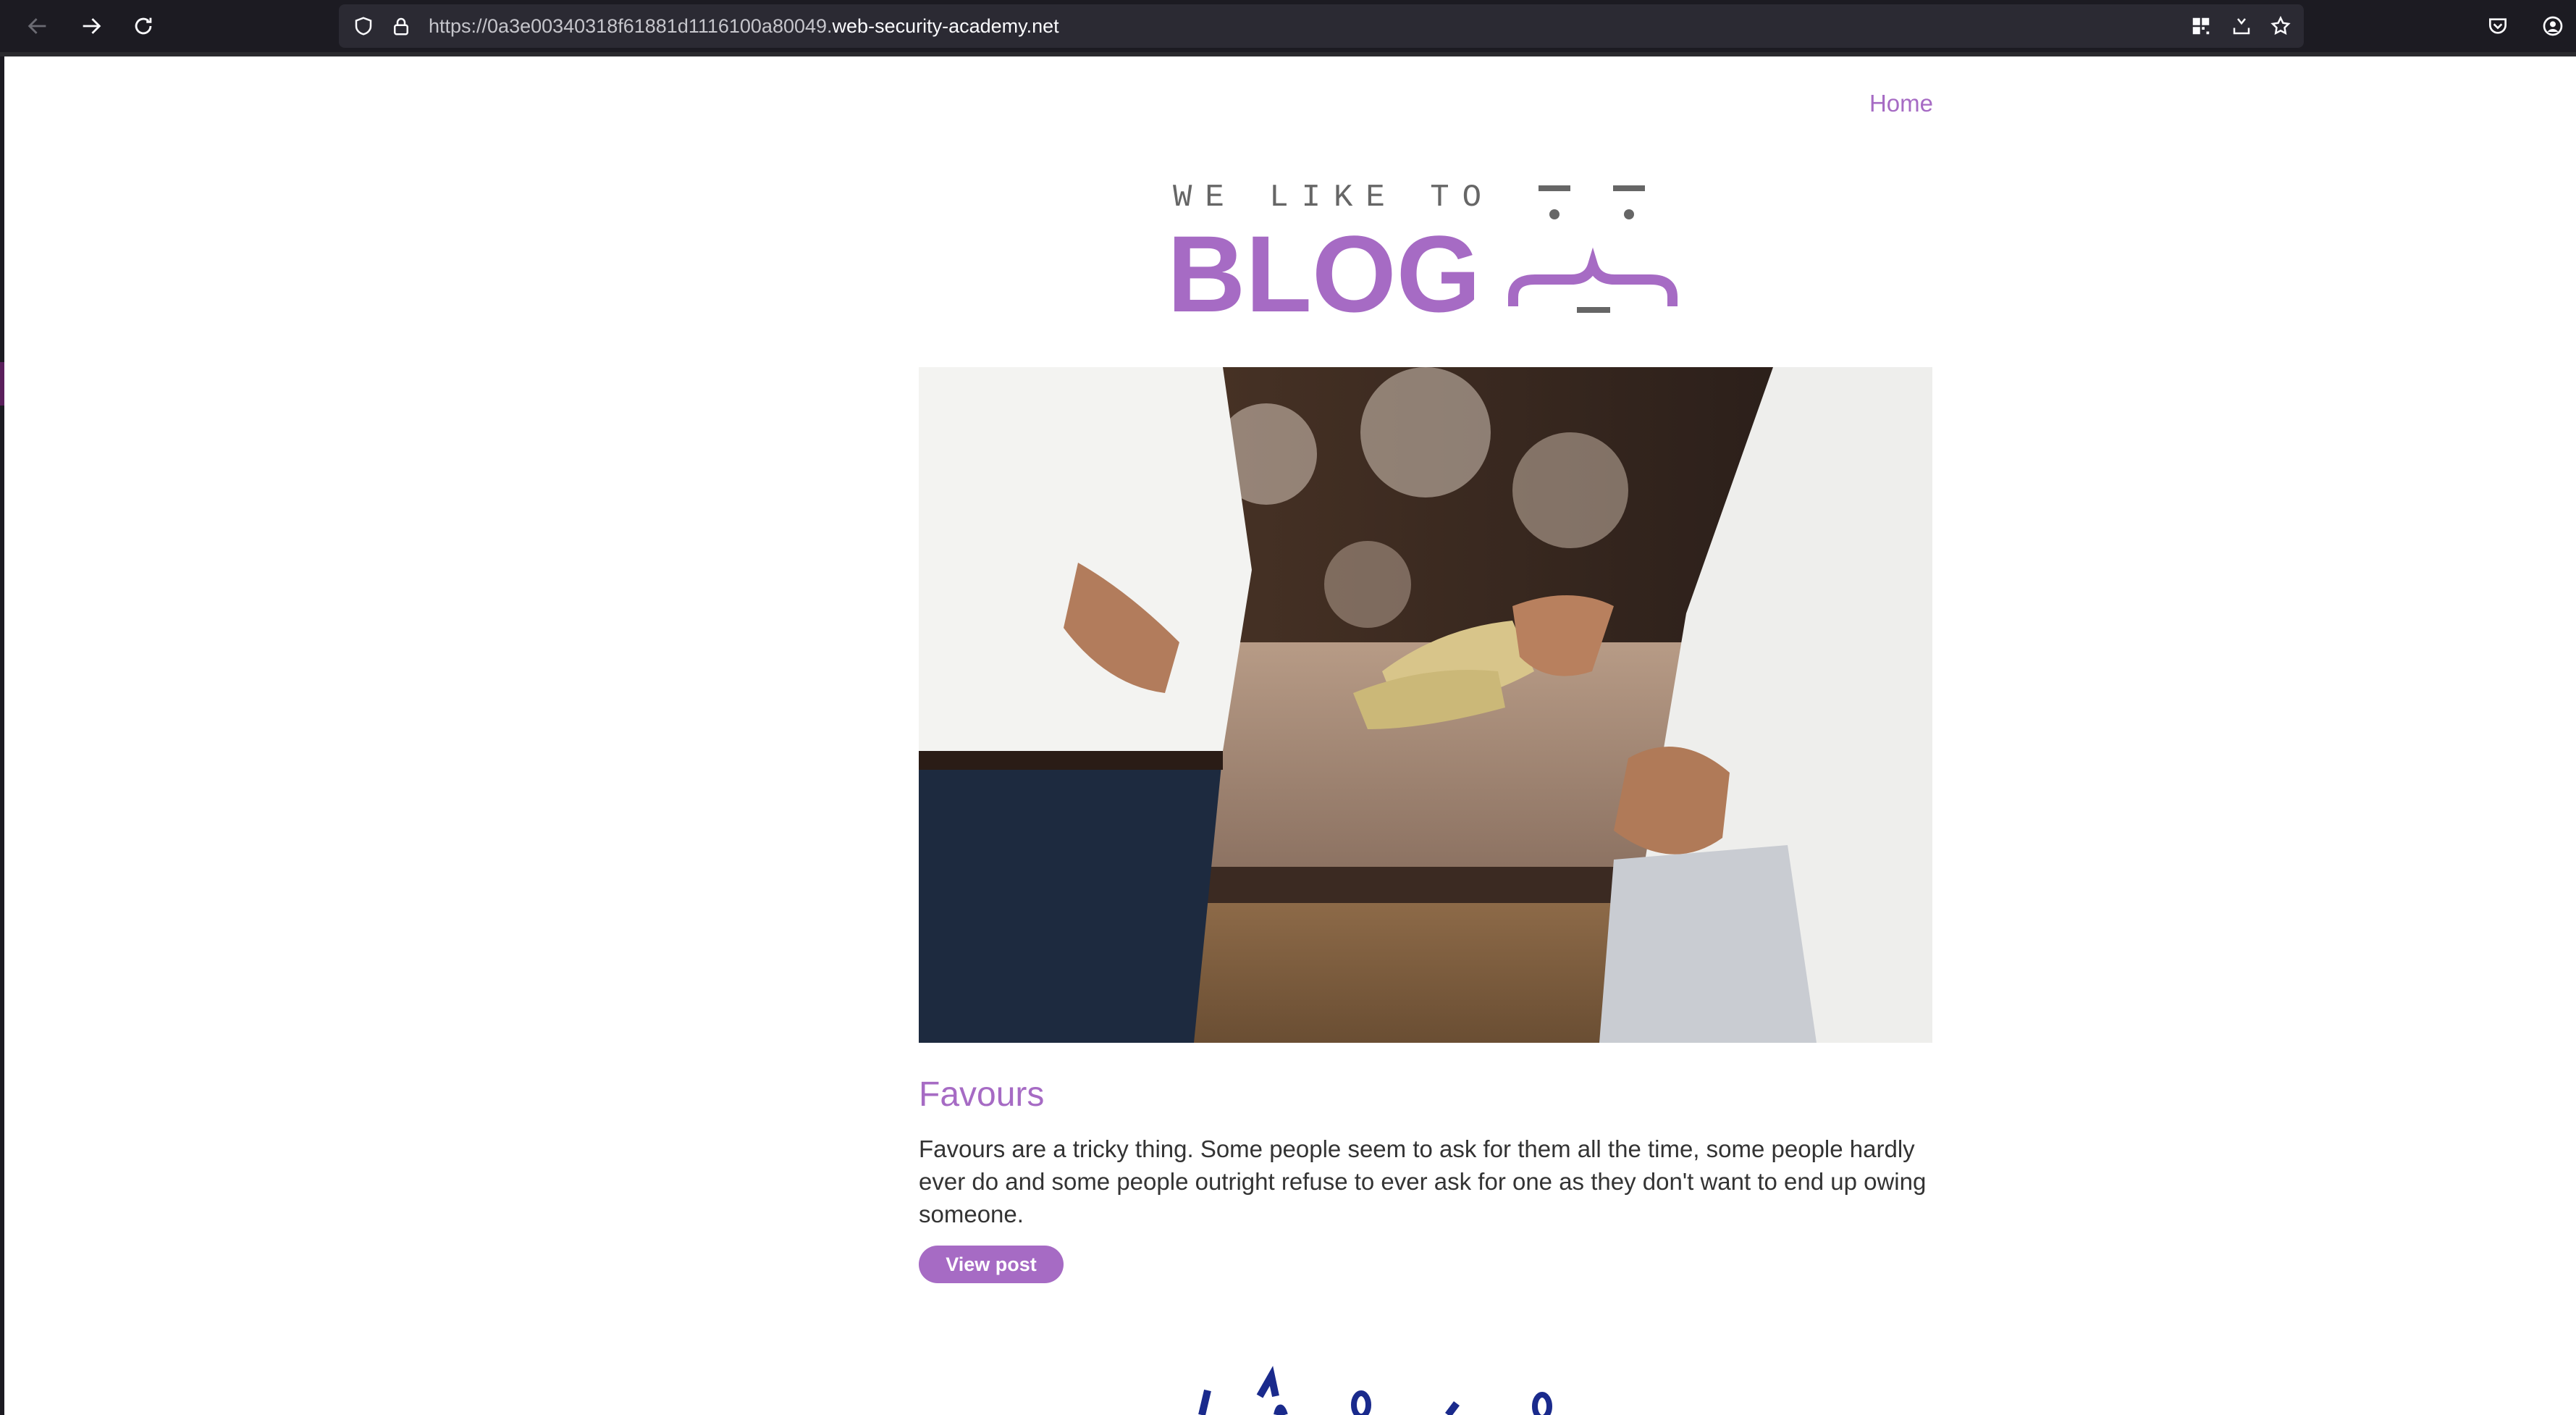 The width and height of the screenshot is (2576, 1415). I want to click on logo-word: BLOG, so click(1324, 265).